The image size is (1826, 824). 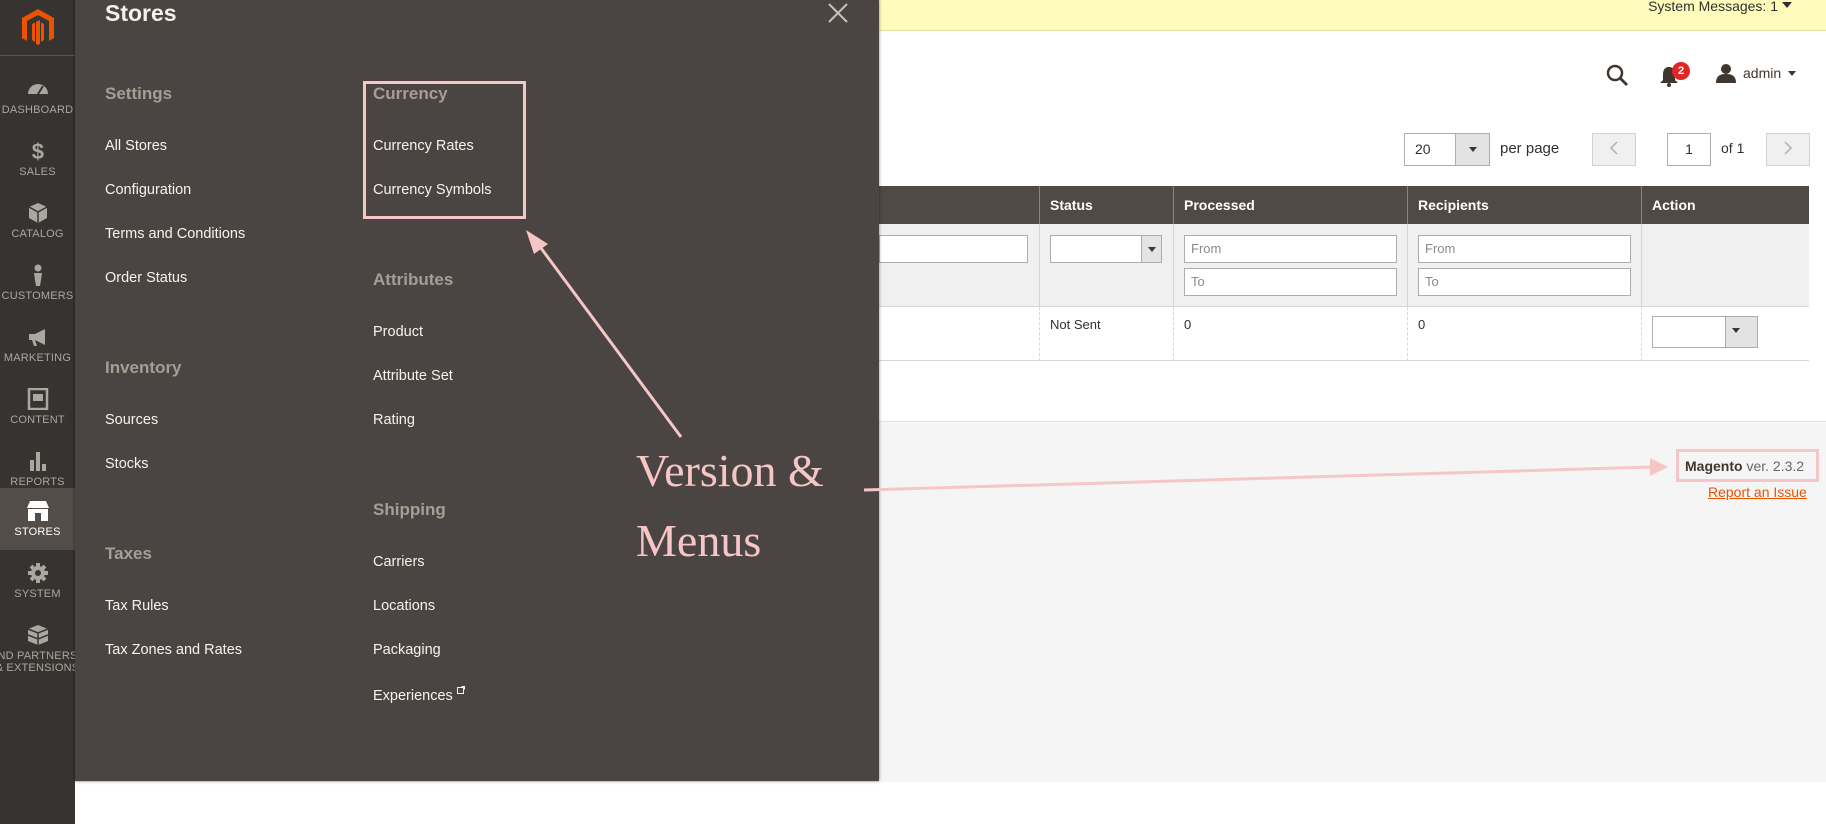 I want to click on group-title-shipping: Shipping, so click(x=409, y=509).